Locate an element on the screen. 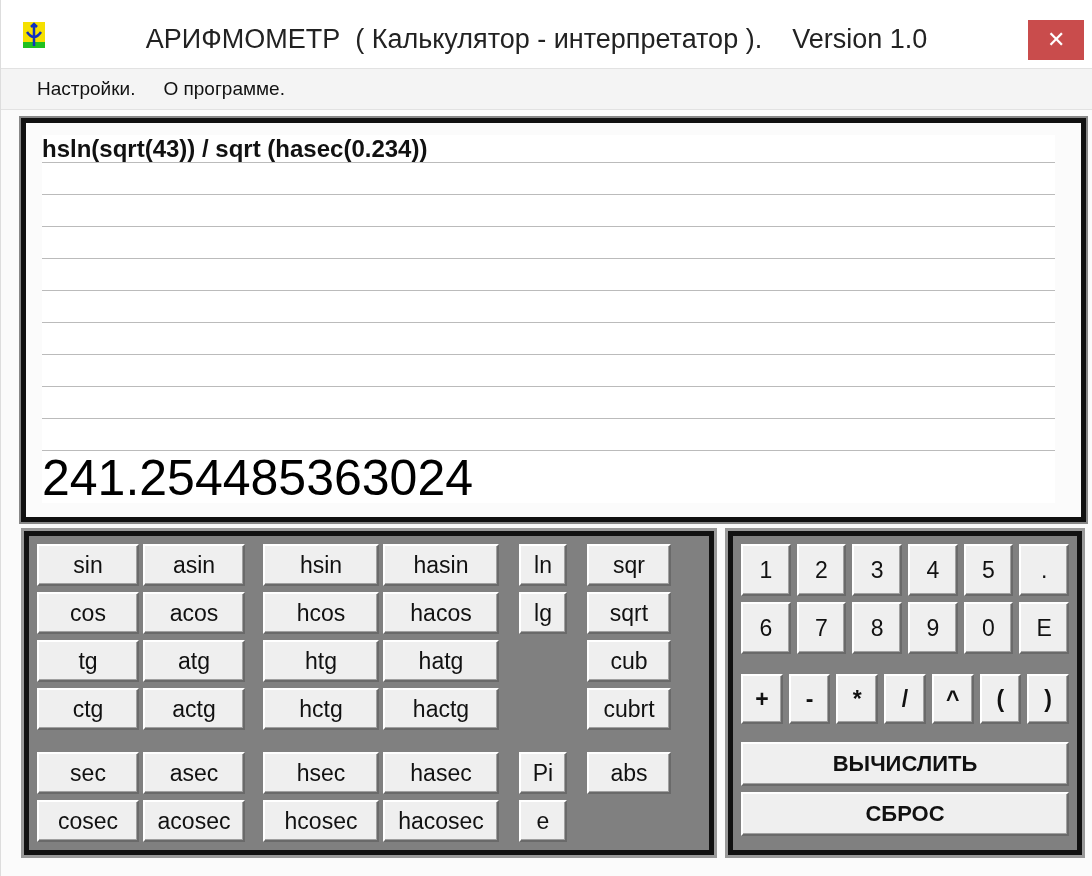  function-key: hsec is located at coordinates (321, 773).